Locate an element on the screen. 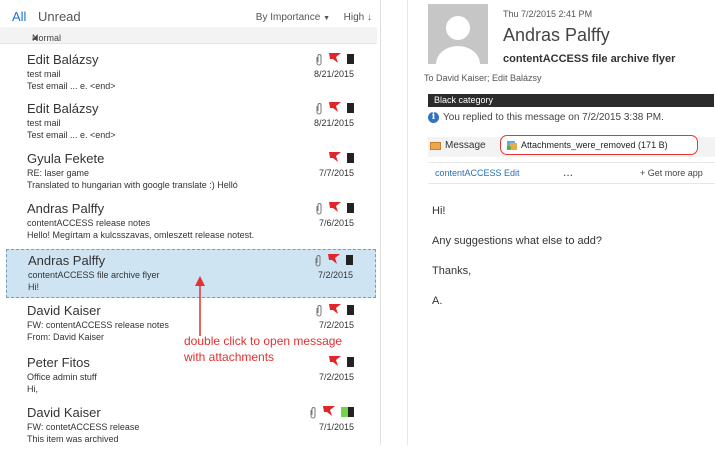  annotation-line-2: with attachments is located at coordinates (229, 357).